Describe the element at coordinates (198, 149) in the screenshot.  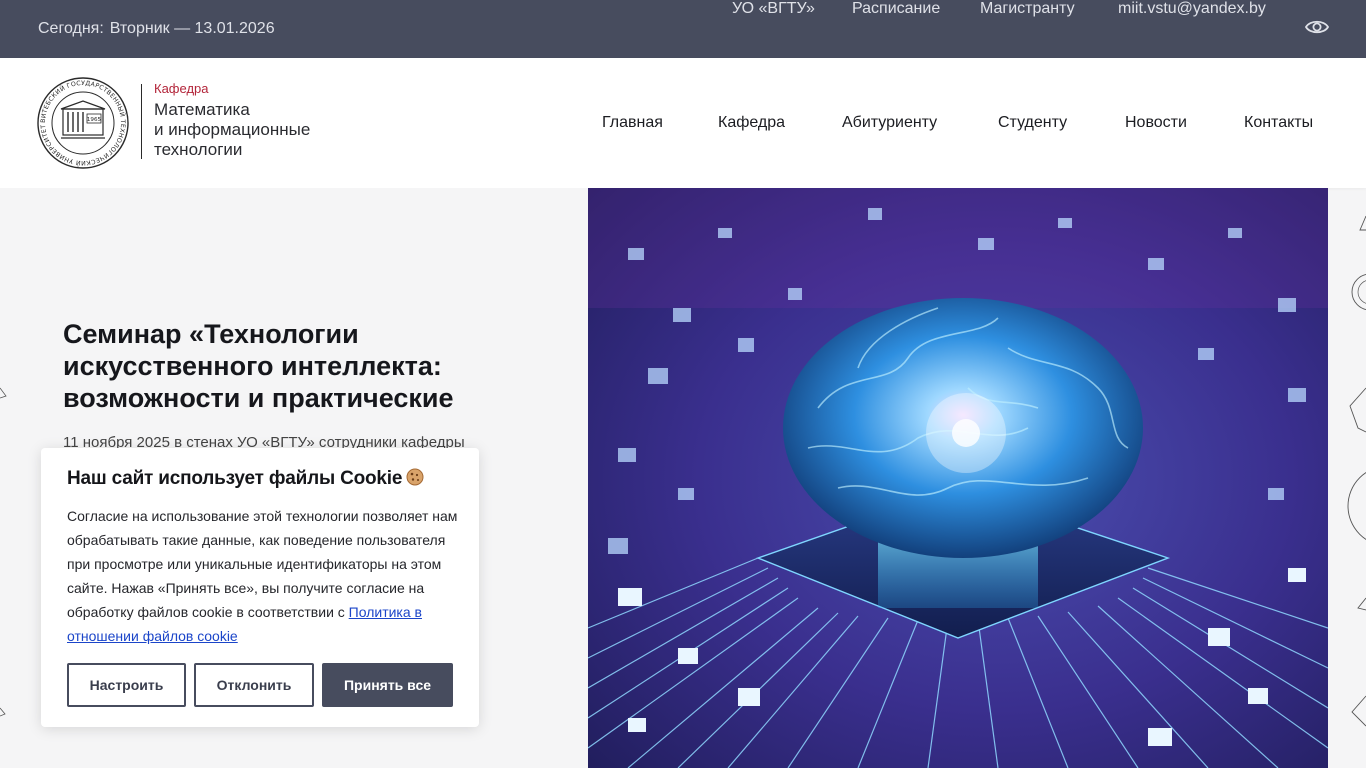
I see `dept-line-3: технологии` at that location.